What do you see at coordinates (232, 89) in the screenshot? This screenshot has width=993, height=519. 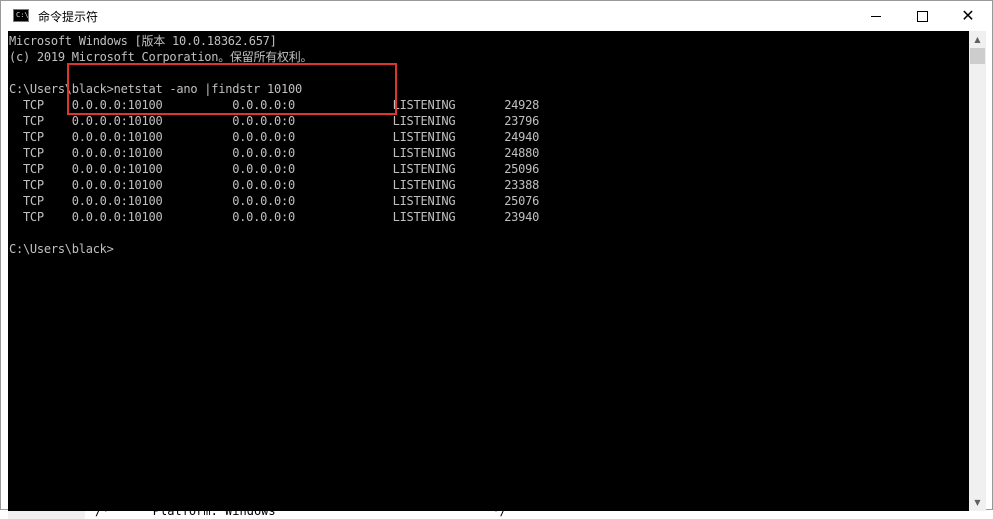 I see `command-highlight-box` at bounding box center [232, 89].